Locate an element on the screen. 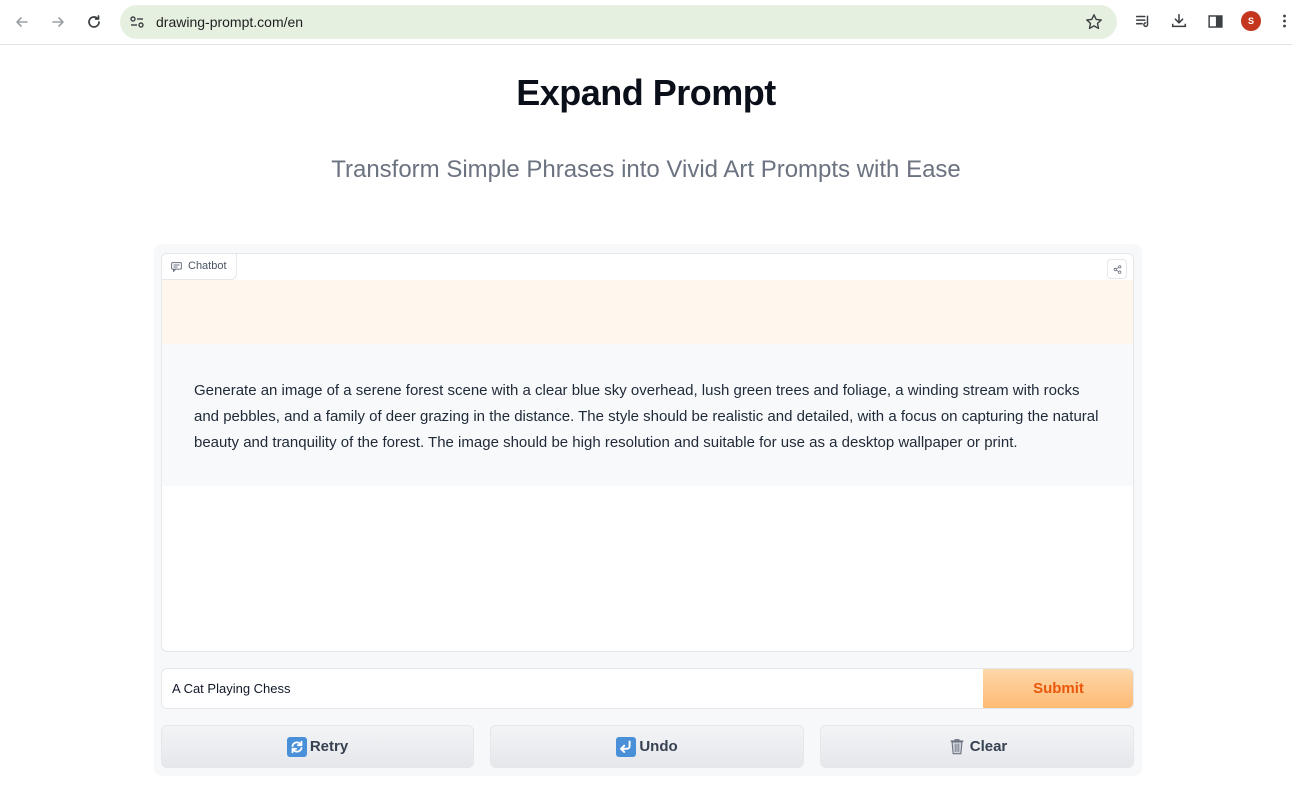 This screenshot has width=1292, height=807. prompt-row: Submit is located at coordinates (647, 688).